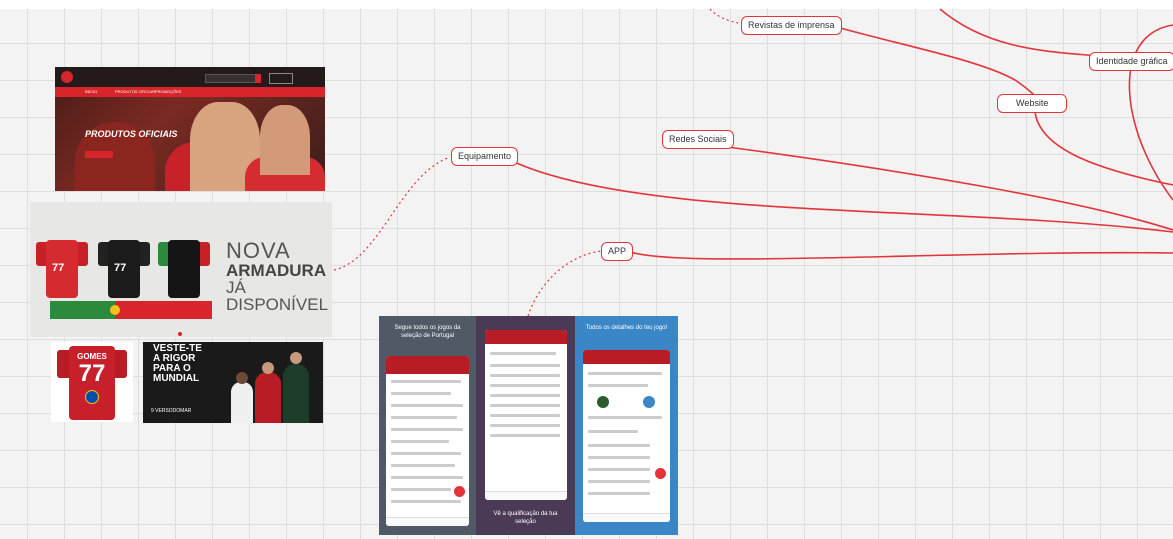  What do you see at coordinates (135, 91) in the screenshot?
I see `shop-nav-item: PRODUTOS OFICIAIS` at bounding box center [135, 91].